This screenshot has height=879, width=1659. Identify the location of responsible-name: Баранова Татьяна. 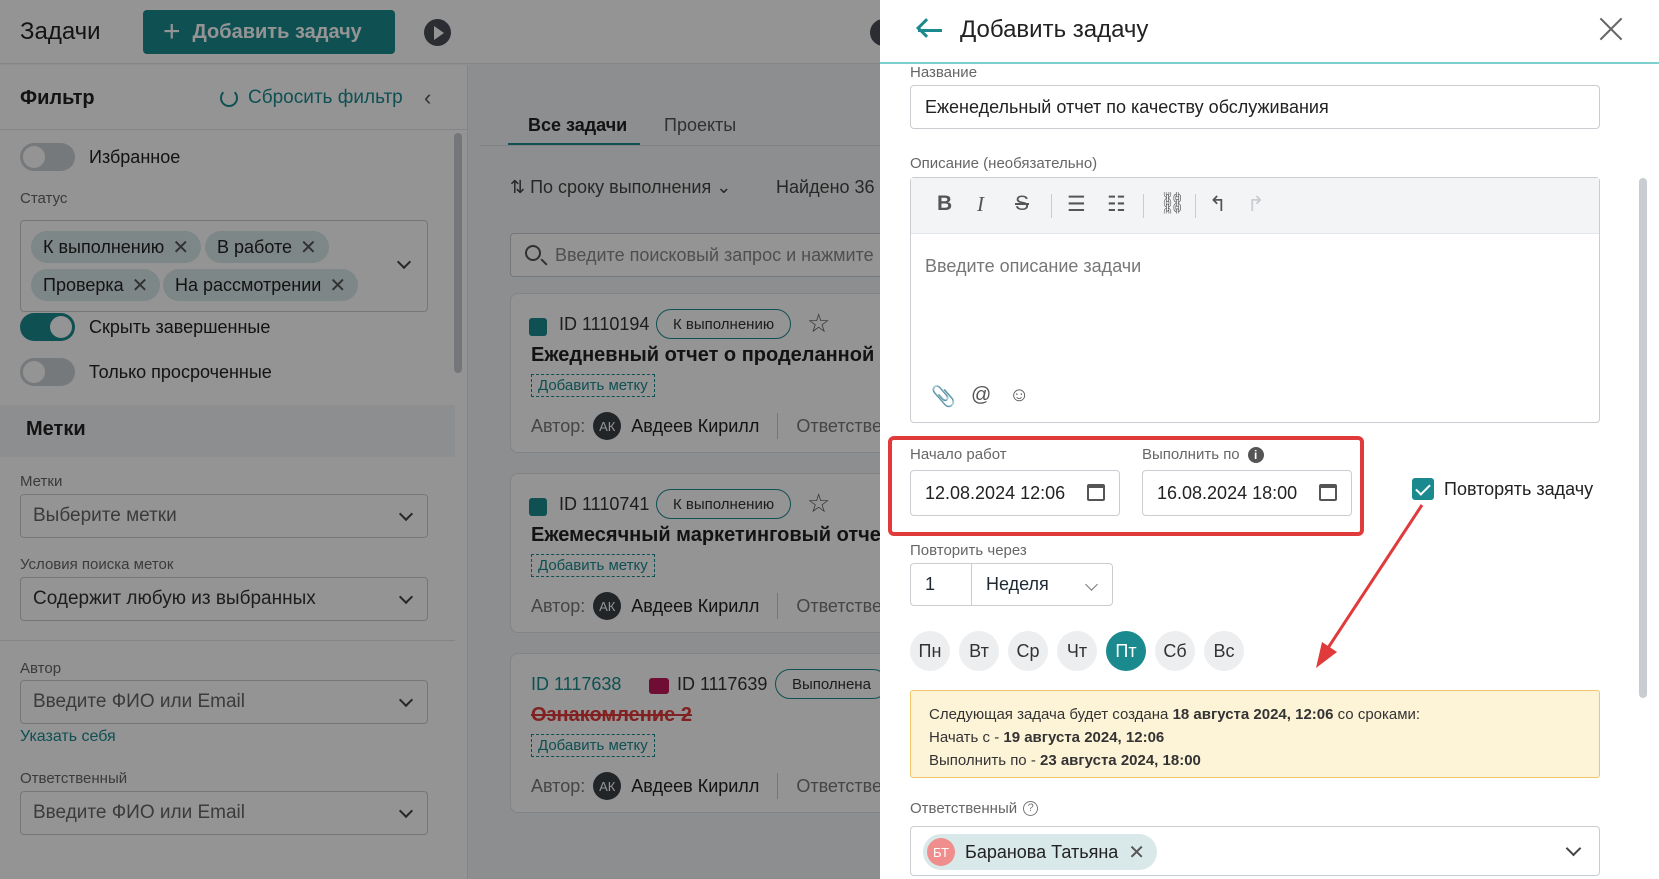
(1042, 851).